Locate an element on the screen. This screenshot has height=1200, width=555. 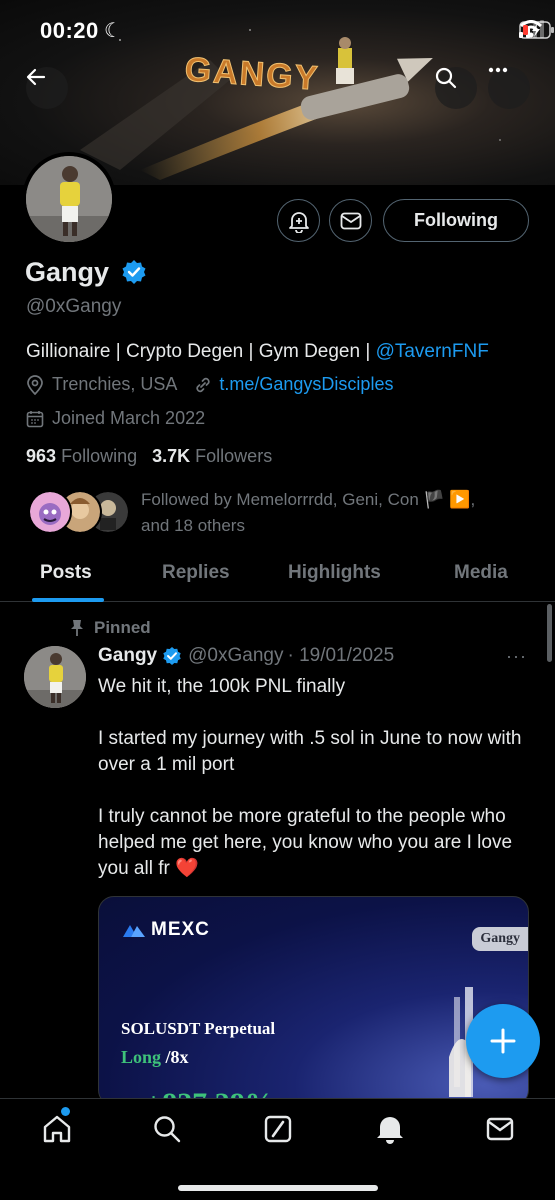
tab-posts: Posts is located at coordinates (66, 573).